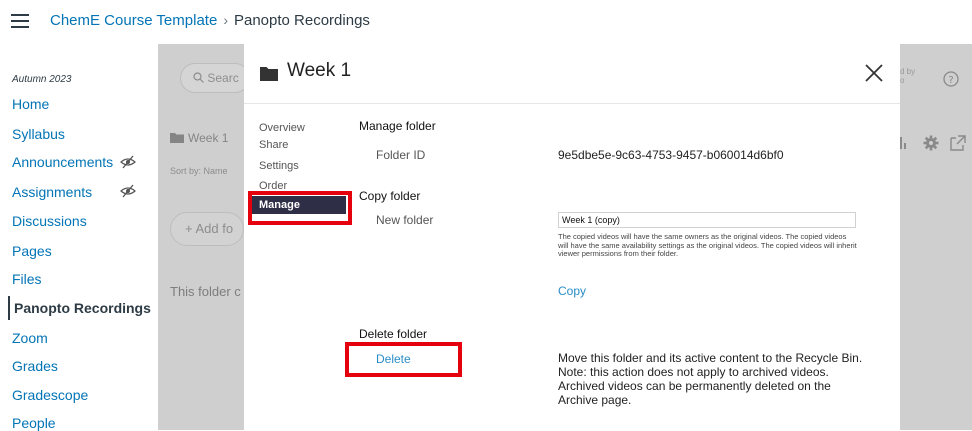  Describe the element at coordinates (30, 338) in the screenshot. I see `sidebar-item-zoom: Zoom` at that location.